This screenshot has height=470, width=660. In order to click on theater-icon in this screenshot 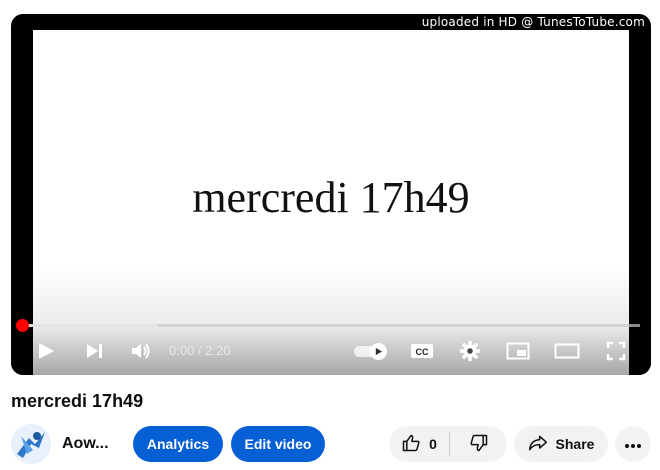, I will do `click(567, 351)`.